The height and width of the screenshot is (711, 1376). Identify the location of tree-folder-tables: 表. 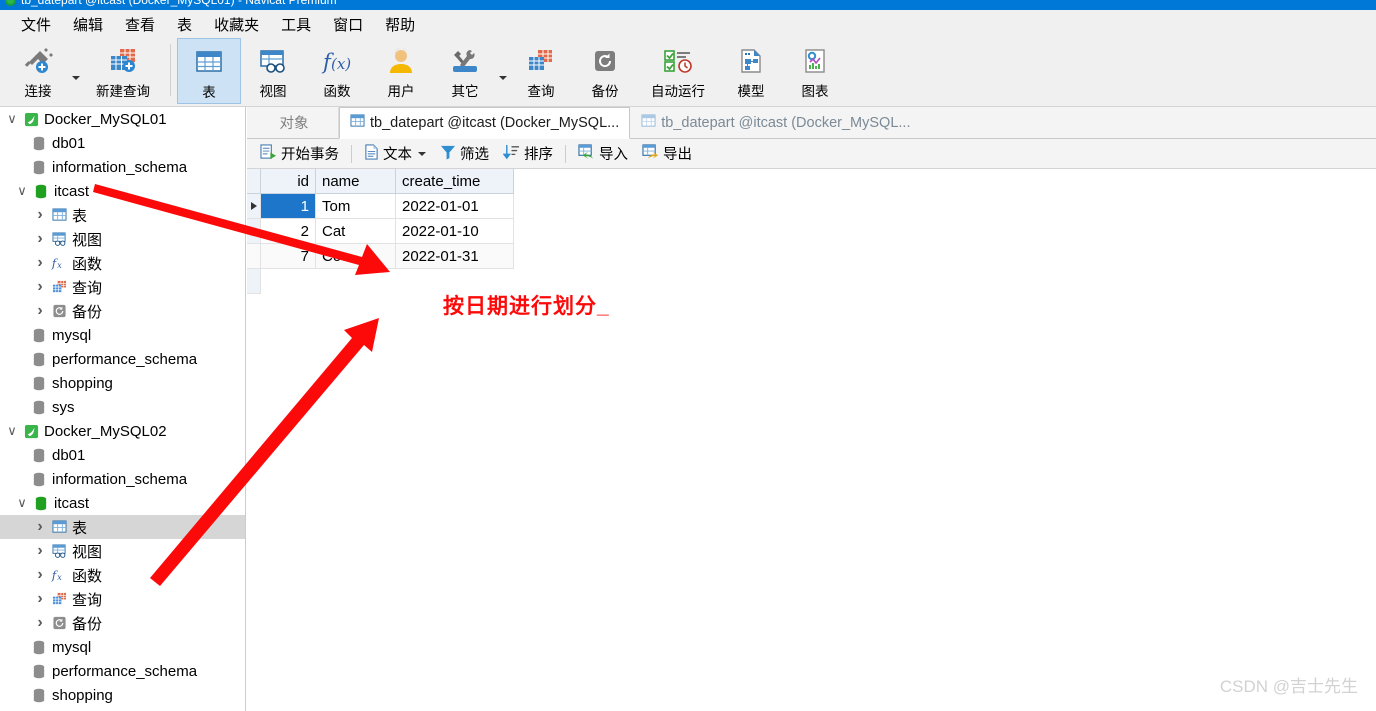
(122, 215).